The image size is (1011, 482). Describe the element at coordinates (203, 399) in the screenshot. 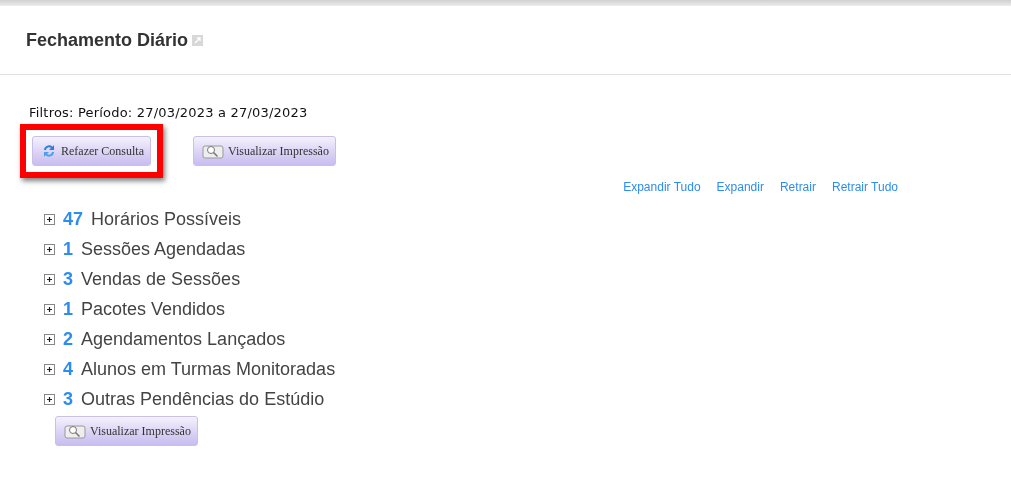

I see `tree-item-label: Outras Pendências do Estúdio` at that location.